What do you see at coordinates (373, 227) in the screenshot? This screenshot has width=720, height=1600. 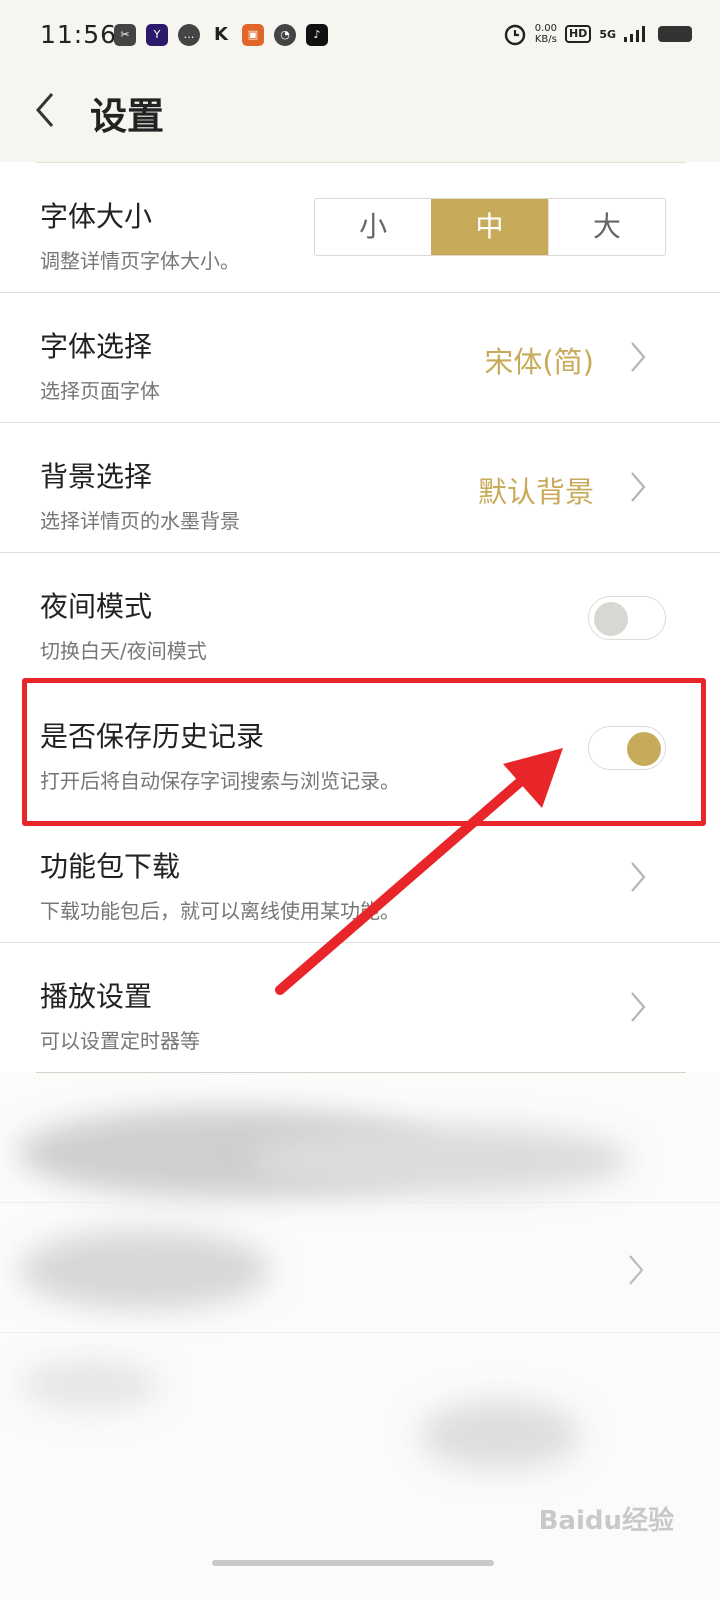 I see `font-size-small-option: 小` at bounding box center [373, 227].